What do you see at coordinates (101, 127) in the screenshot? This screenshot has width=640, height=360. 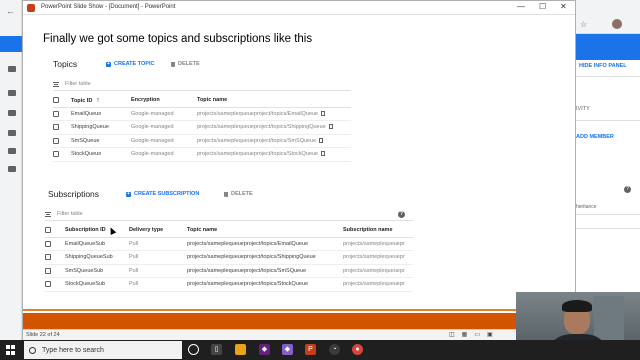 I see `topic-id-cell: ShippingQueue` at bounding box center [101, 127].